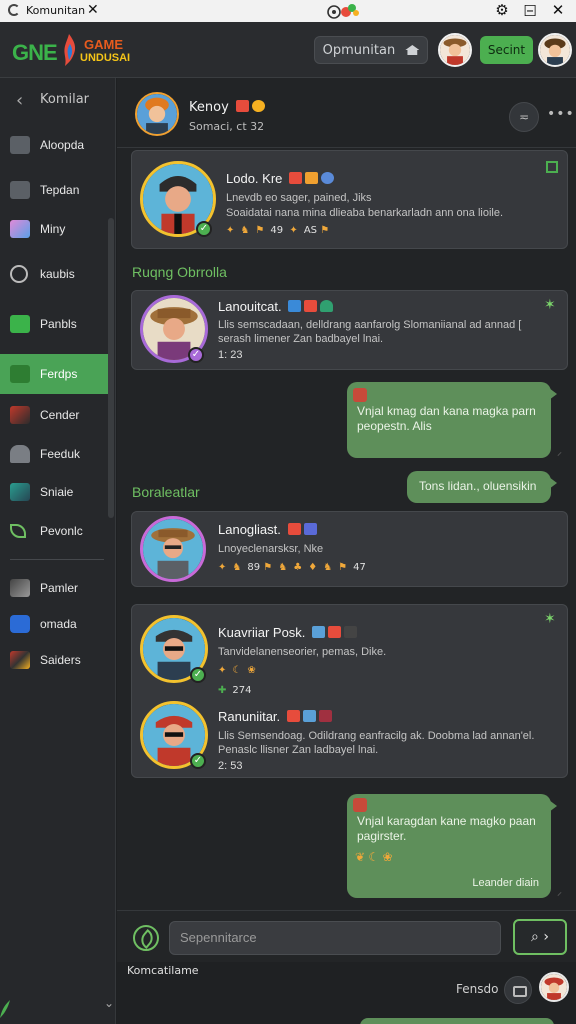  I want to click on sidebar-item: kaubis, so click(54, 274).